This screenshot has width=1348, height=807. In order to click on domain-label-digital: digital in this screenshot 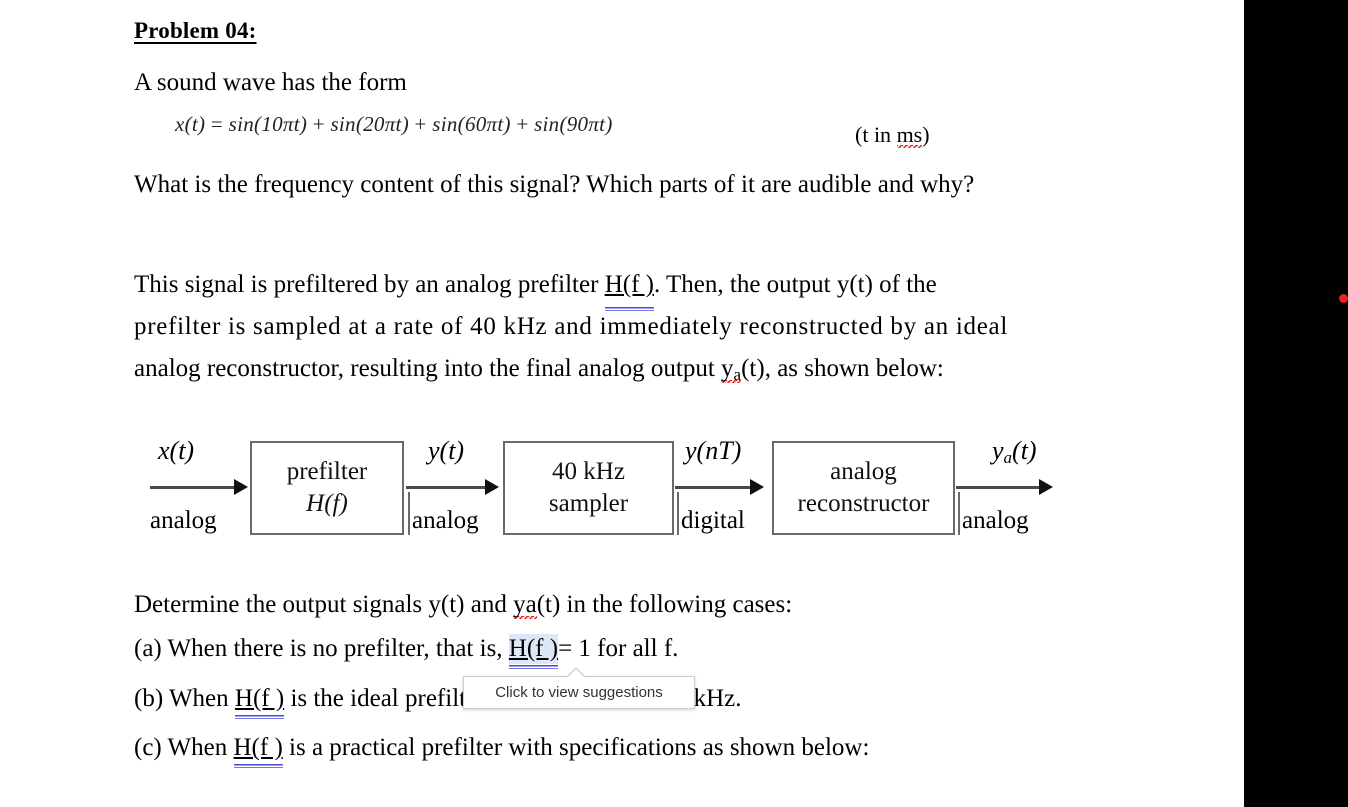, I will do `click(713, 520)`.